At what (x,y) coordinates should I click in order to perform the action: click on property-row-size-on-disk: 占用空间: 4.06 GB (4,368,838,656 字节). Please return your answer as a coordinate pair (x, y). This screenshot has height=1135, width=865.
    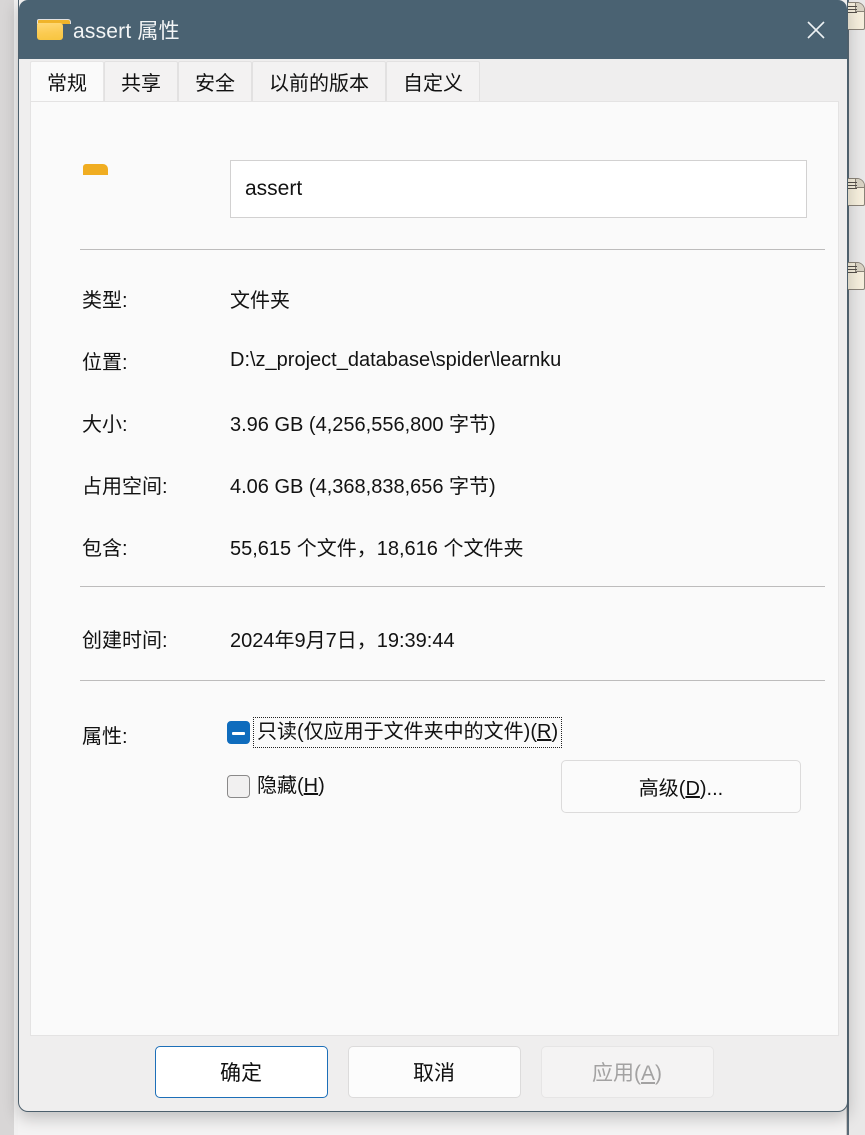
    Looking at the image, I should click on (434, 484).